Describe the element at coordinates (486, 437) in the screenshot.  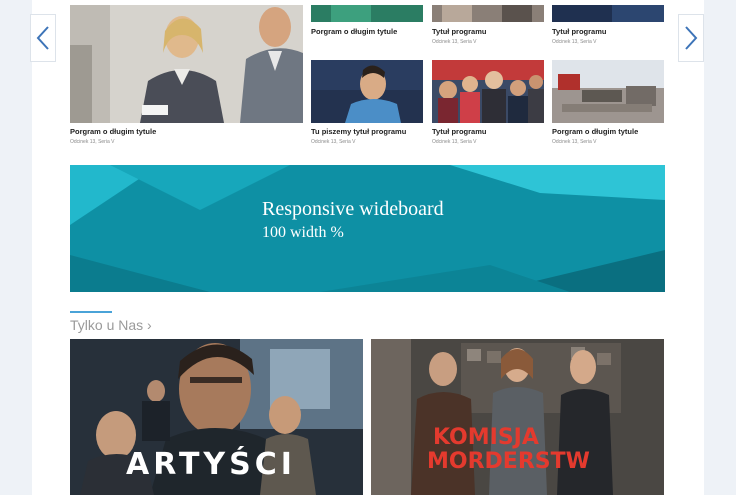
I see `poster-komisja-title-line1: KOMISJA` at that location.